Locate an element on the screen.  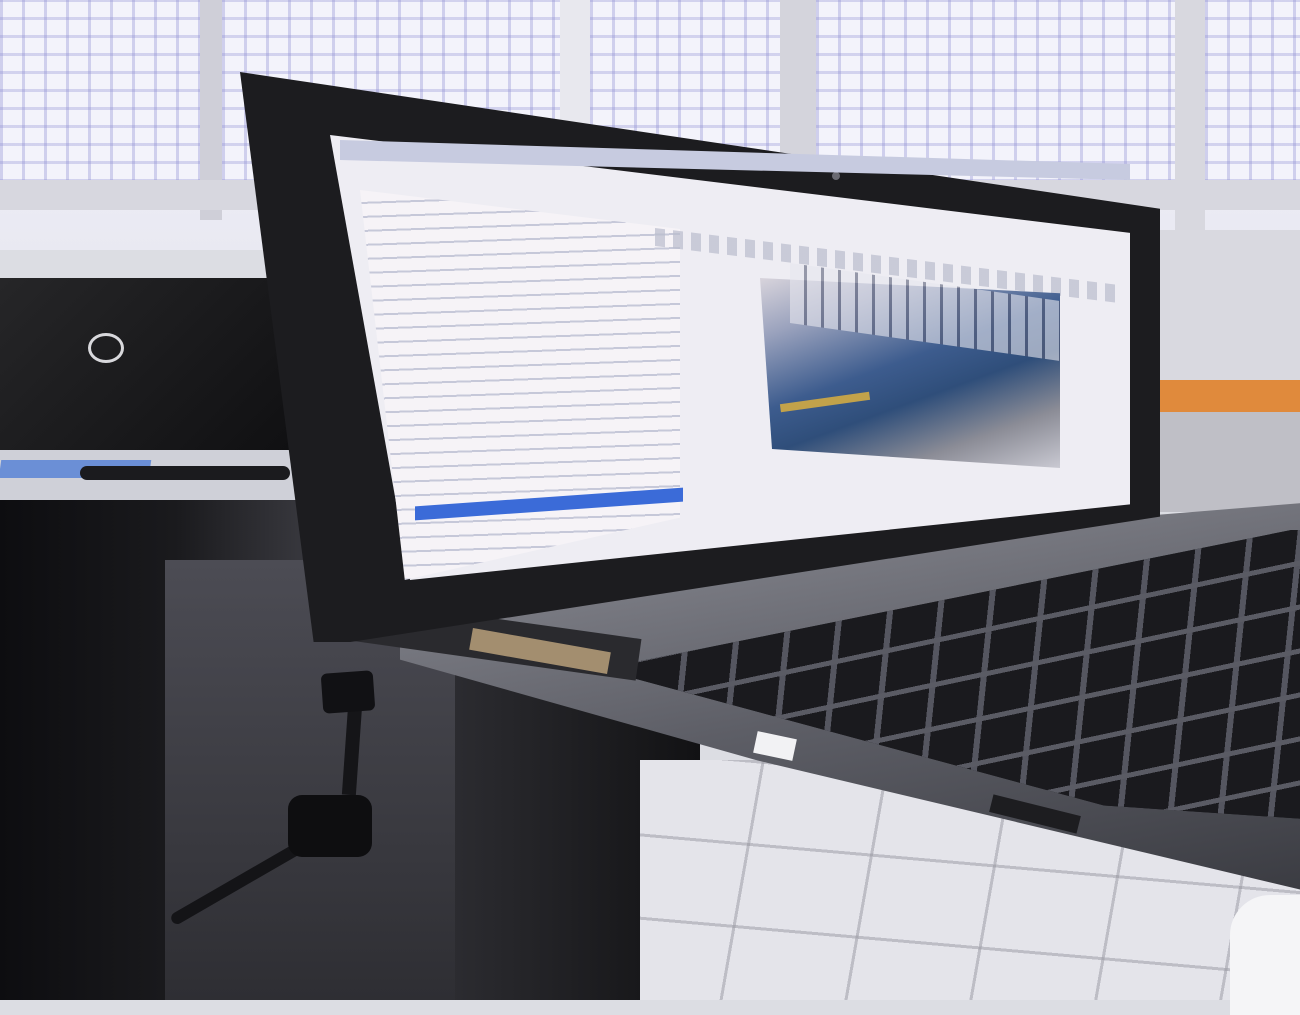
background-monitor is located at coordinates (145, 365).